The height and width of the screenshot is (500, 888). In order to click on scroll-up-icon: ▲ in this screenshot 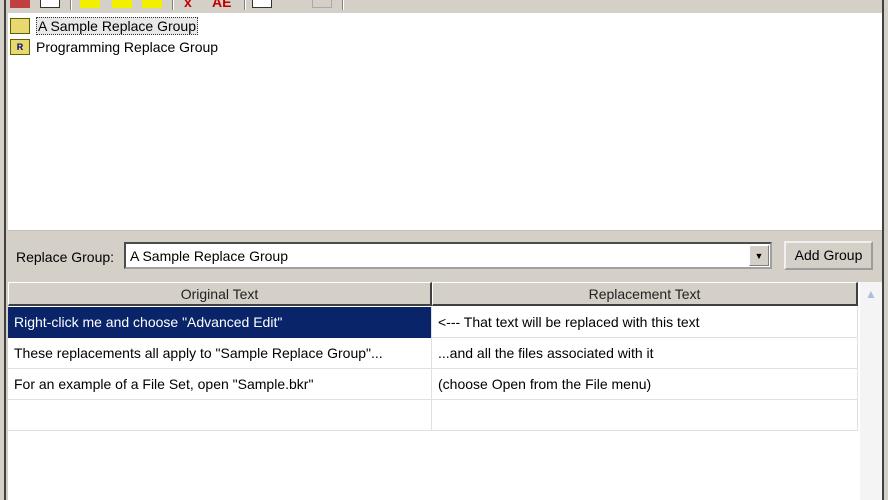, I will do `click(871, 294)`.